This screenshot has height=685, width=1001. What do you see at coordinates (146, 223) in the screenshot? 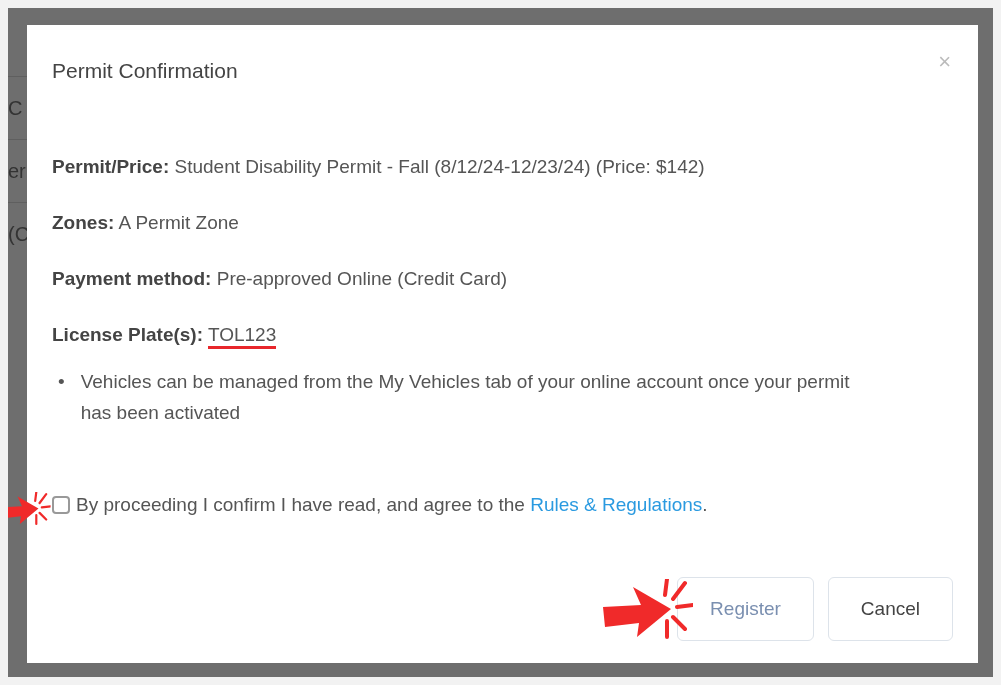
I see `detail-line: Zones: A Permit Zone` at bounding box center [146, 223].